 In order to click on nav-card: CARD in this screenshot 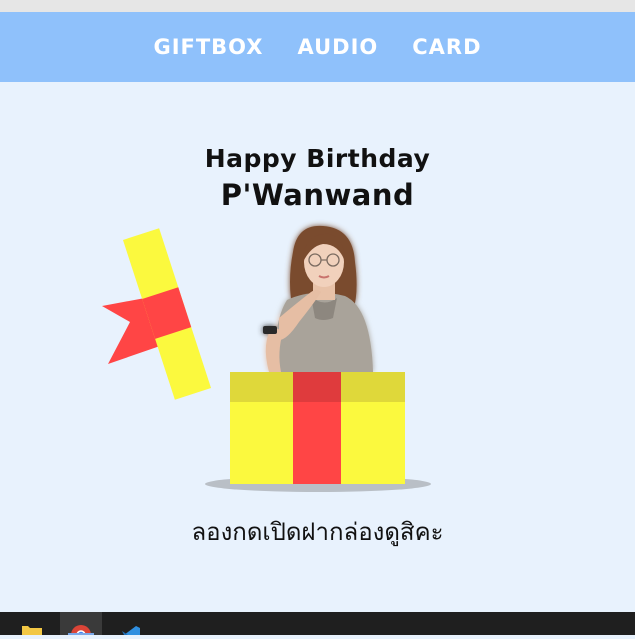, I will do `click(446, 47)`.